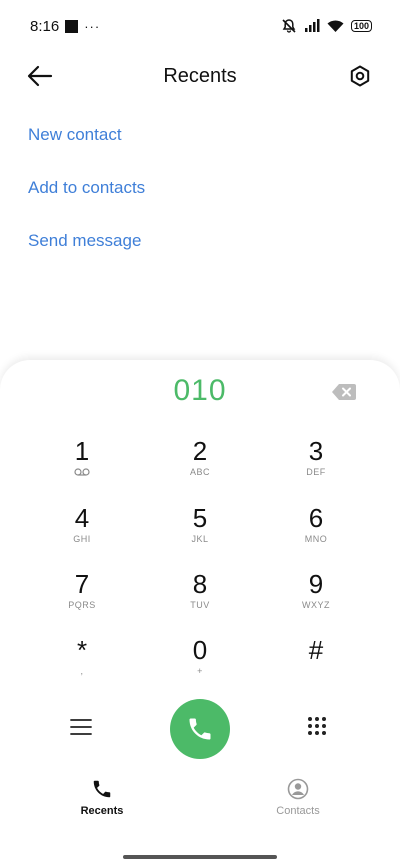  What do you see at coordinates (86, 250) in the screenshot?
I see `send-message-link: Send message` at bounding box center [86, 250].